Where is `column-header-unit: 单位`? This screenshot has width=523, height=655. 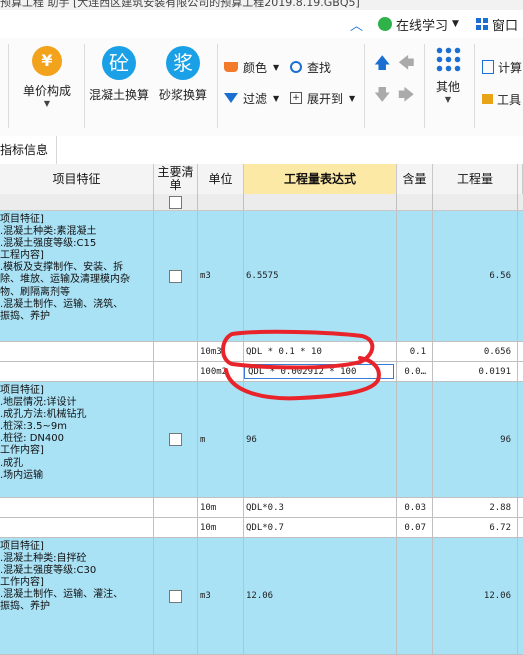
column-header-unit: 单位 is located at coordinates (221, 179).